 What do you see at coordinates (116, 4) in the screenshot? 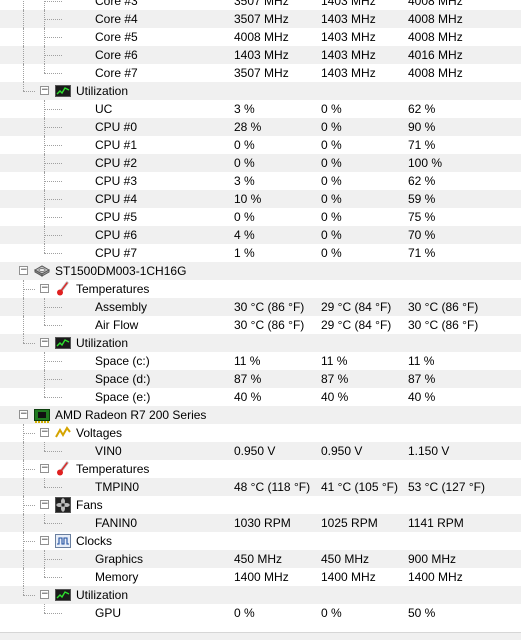
I see `sensor-label: Core #3` at bounding box center [116, 4].